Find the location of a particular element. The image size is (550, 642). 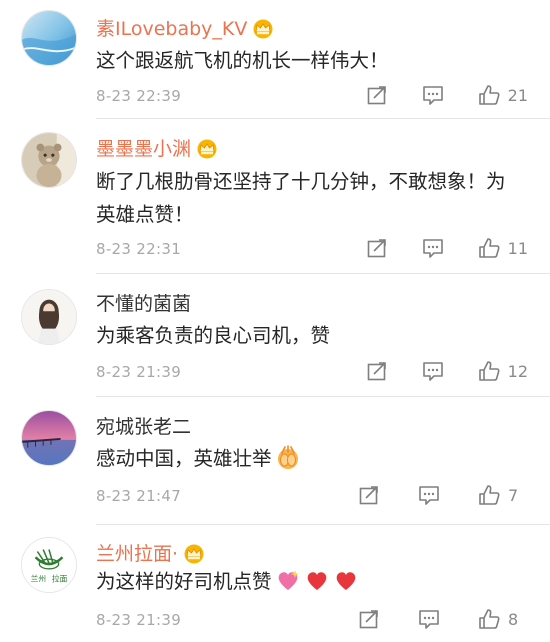

comment-actions: 8 is located at coordinates (443, 619).